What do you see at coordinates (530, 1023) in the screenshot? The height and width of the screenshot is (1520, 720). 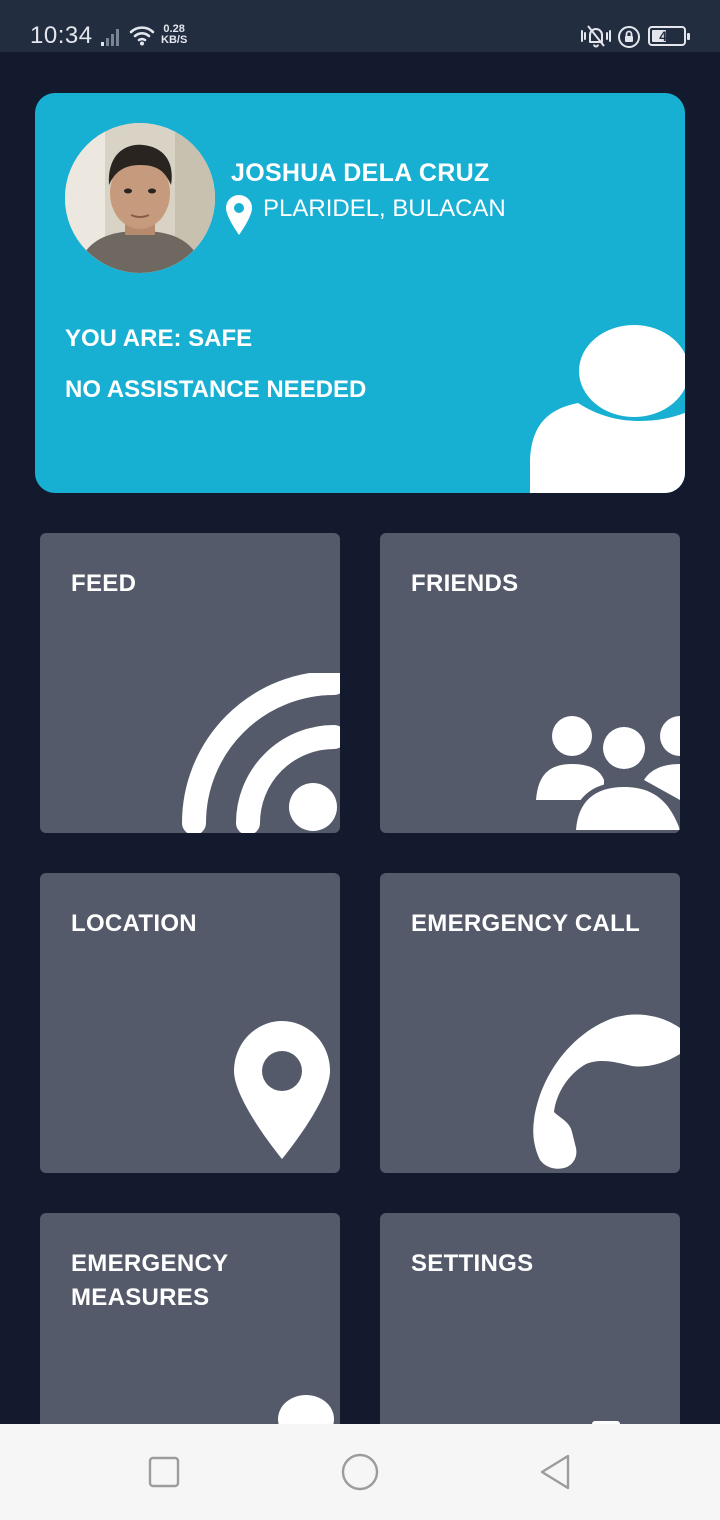 I see `tile-emergency-call: EMERGENCY CALL` at bounding box center [530, 1023].